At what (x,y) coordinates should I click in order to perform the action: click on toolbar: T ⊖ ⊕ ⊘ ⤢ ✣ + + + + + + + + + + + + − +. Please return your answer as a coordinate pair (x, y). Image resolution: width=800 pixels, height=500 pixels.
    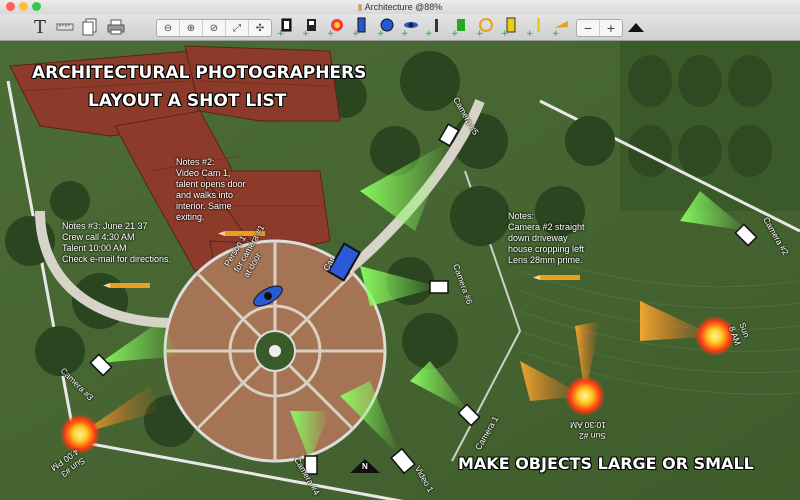
    Looking at the image, I should click on (400, 27).